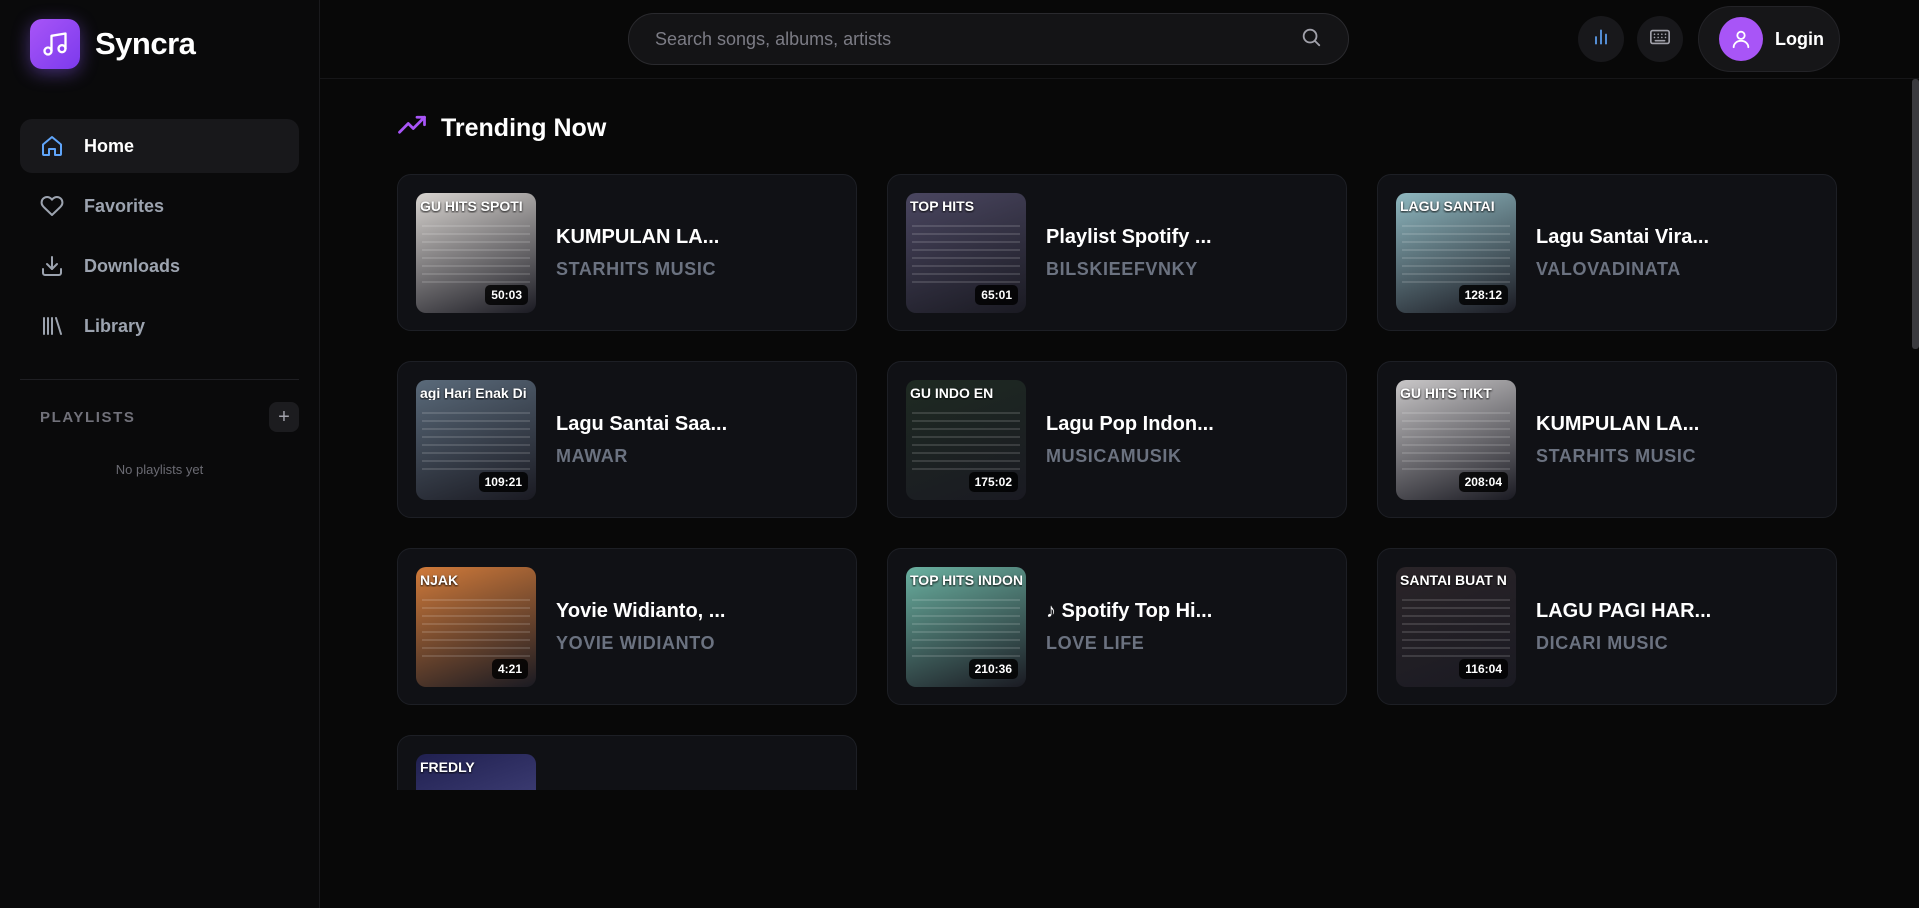  I want to click on sidebar-item-label: Home, so click(109, 145).